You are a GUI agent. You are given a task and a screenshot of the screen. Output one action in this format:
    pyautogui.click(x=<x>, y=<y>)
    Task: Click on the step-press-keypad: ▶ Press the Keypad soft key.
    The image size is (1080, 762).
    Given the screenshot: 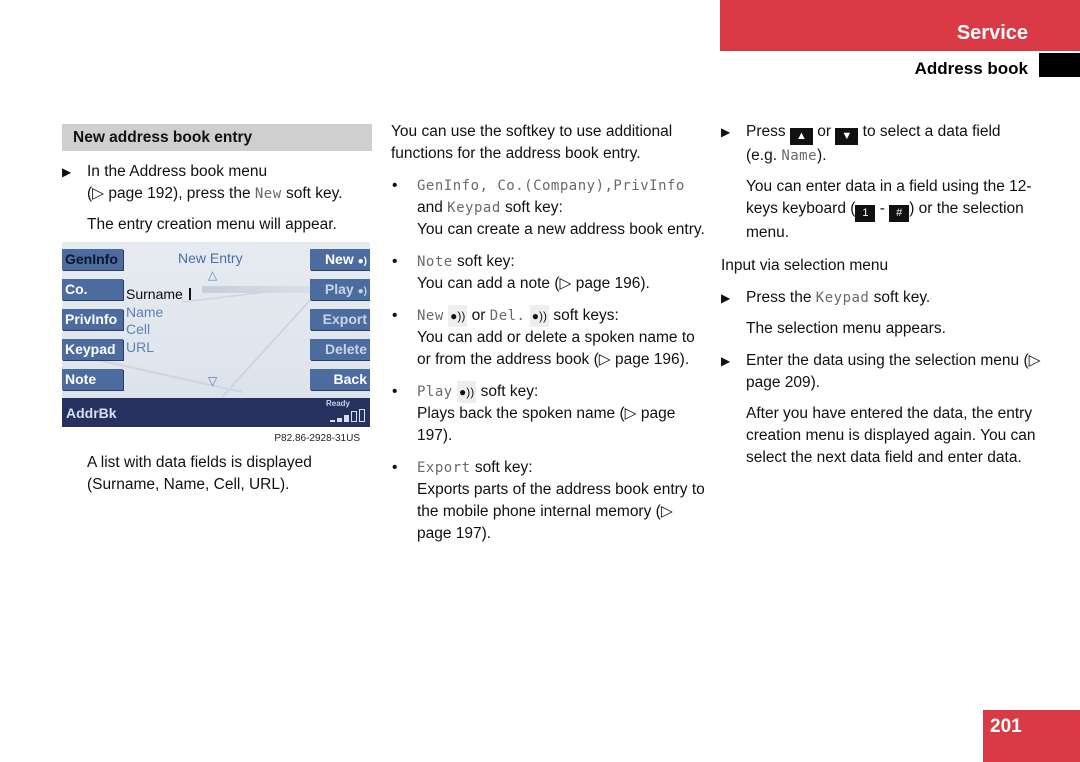 What is the action you would take?
    pyautogui.click(x=881, y=298)
    